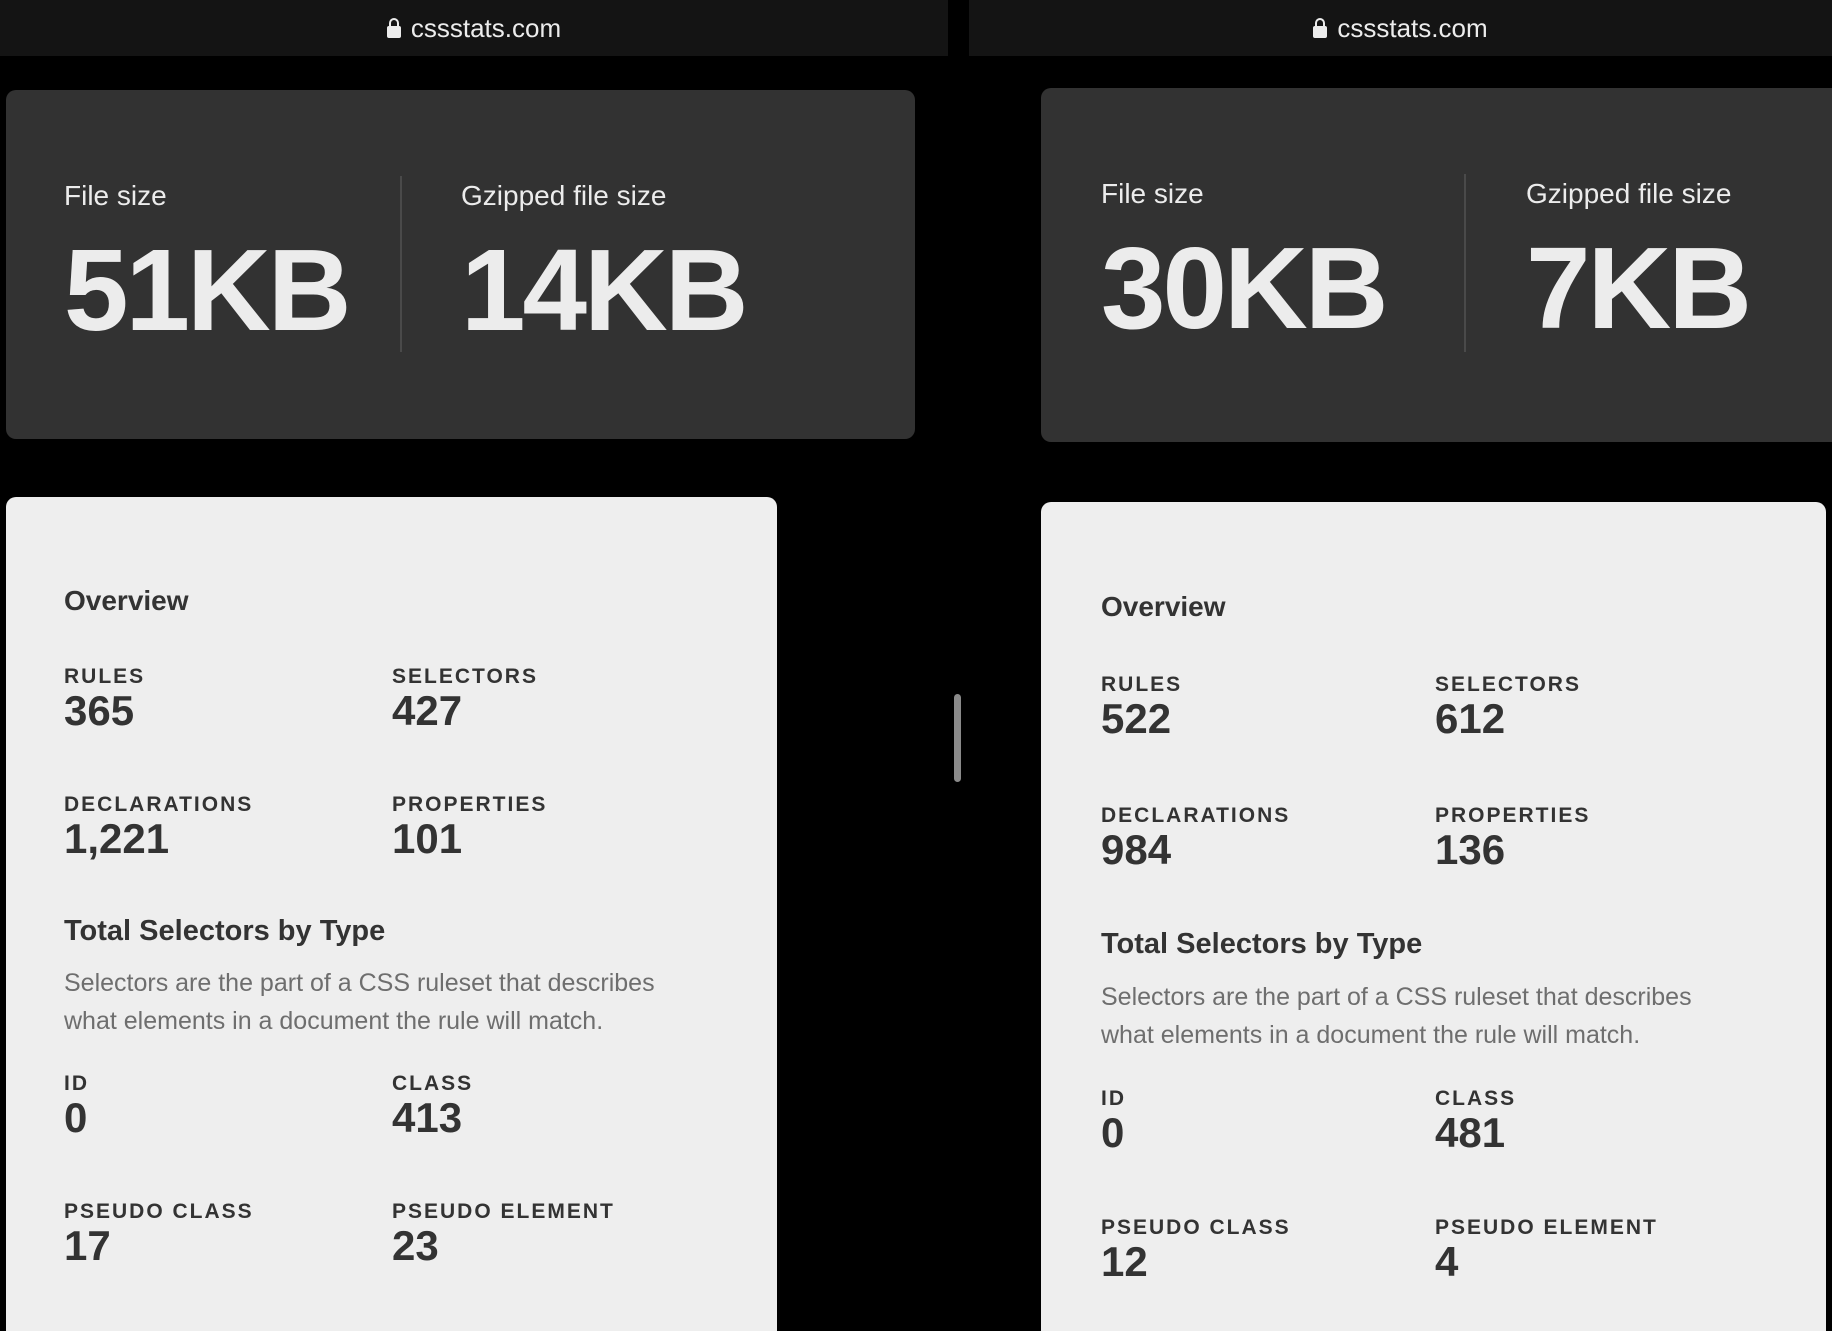 The width and height of the screenshot is (1832, 1331). What do you see at coordinates (1470, 849) in the screenshot?
I see `properties-value: 136` at bounding box center [1470, 849].